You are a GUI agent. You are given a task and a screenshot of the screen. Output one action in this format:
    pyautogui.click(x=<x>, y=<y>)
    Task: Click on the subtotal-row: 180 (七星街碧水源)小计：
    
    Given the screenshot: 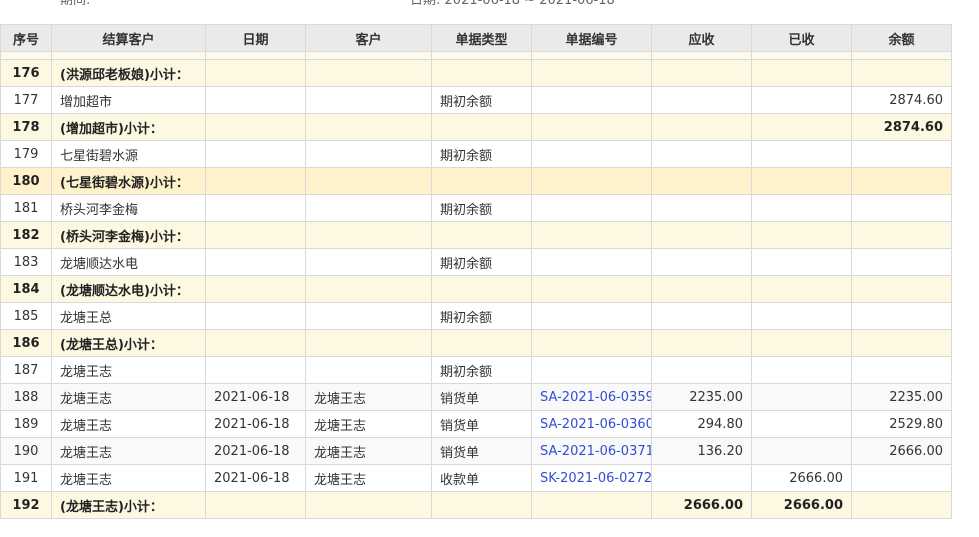 What is the action you would take?
    pyautogui.click(x=476, y=181)
    